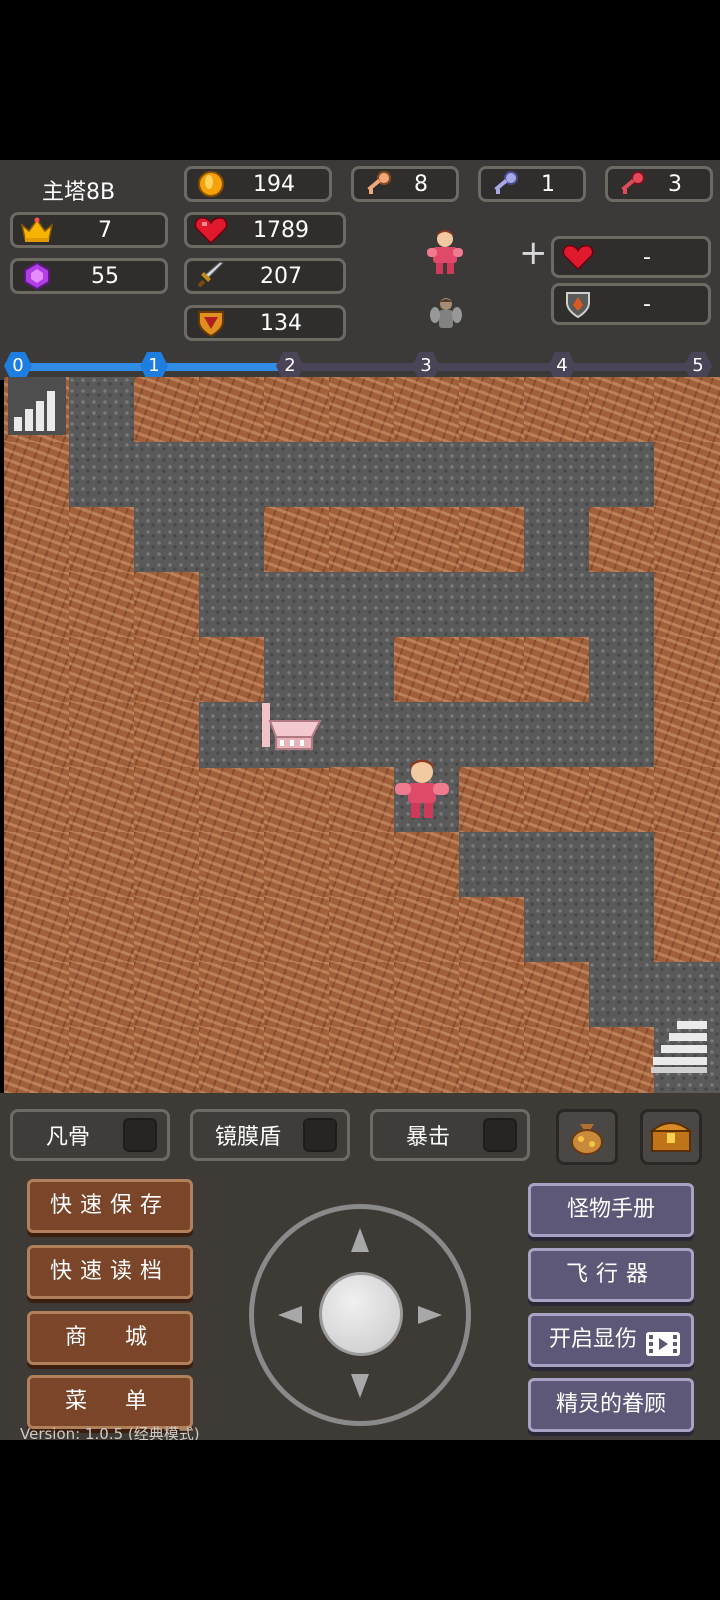 The image size is (720, 1600). Describe the element at coordinates (430, 1315) in the screenshot. I see `arrow-right-icon` at that location.